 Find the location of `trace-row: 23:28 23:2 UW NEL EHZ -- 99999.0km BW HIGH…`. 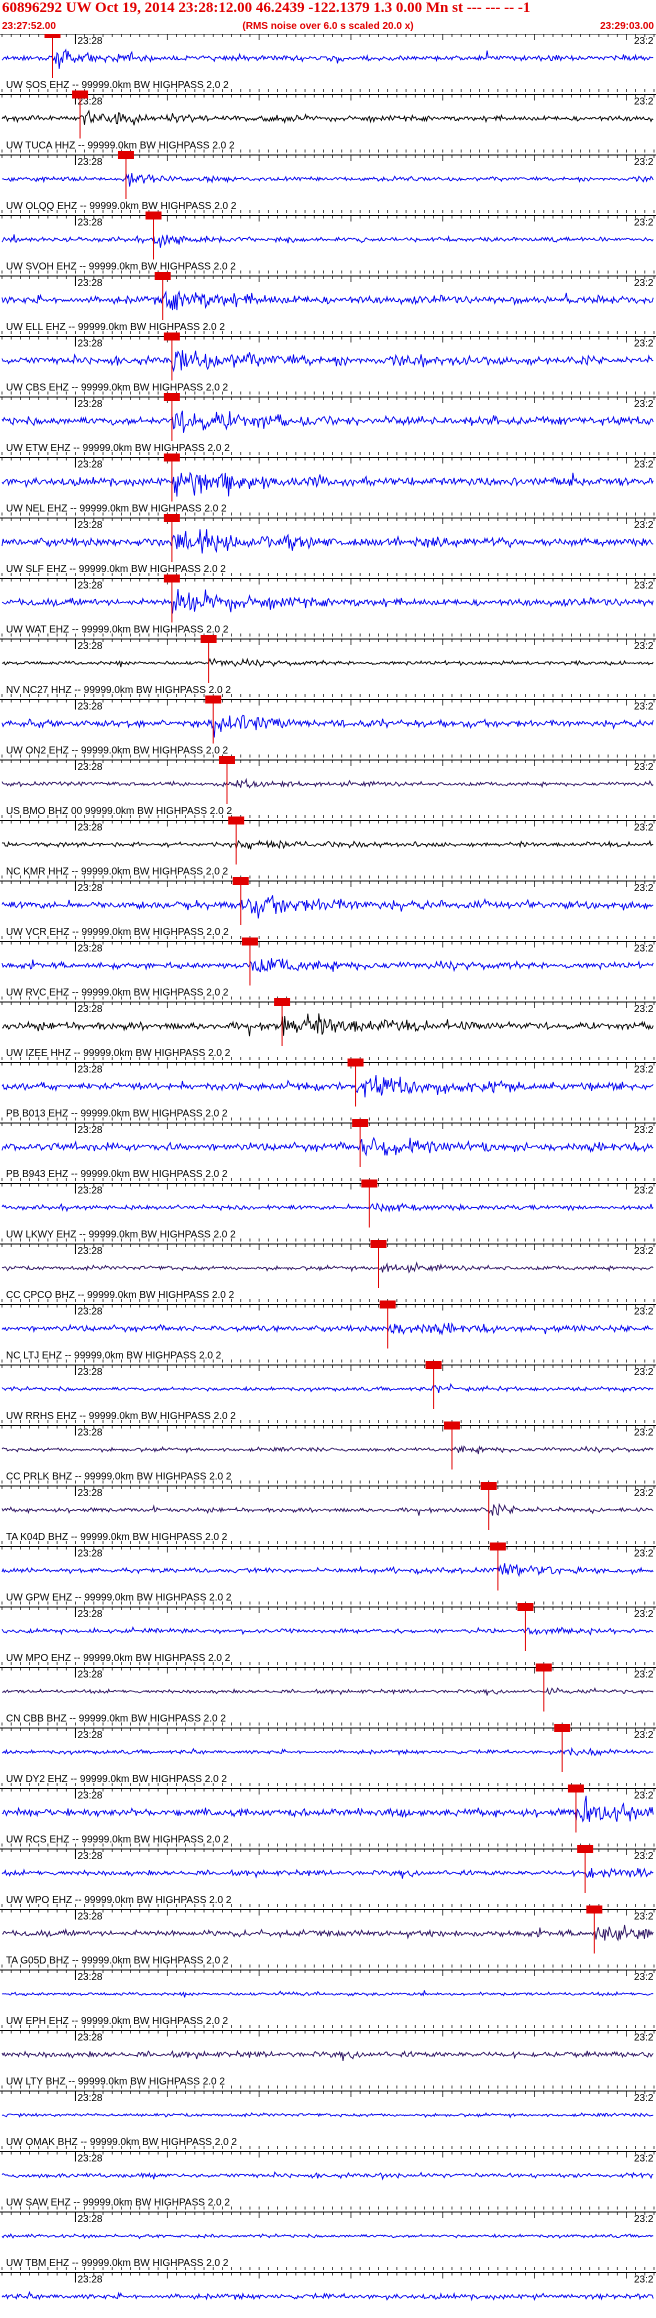

trace-row: 23:28 23:2 UW NEL EHZ -- 99999.0km BW HIGH… is located at coordinates (328, 484).